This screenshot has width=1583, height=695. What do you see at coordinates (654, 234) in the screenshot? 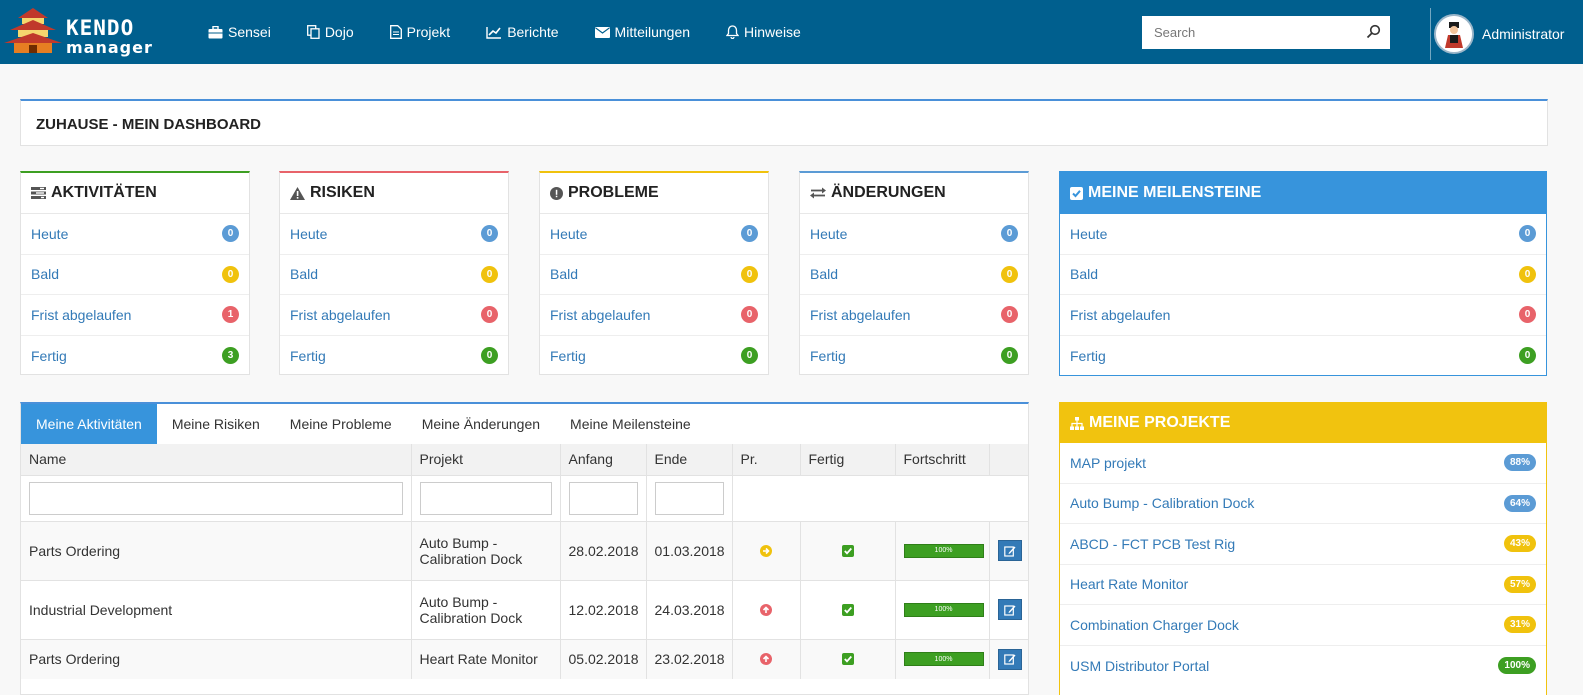
I see `problems-row-today: Heute 0` at bounding box center [654, 234].